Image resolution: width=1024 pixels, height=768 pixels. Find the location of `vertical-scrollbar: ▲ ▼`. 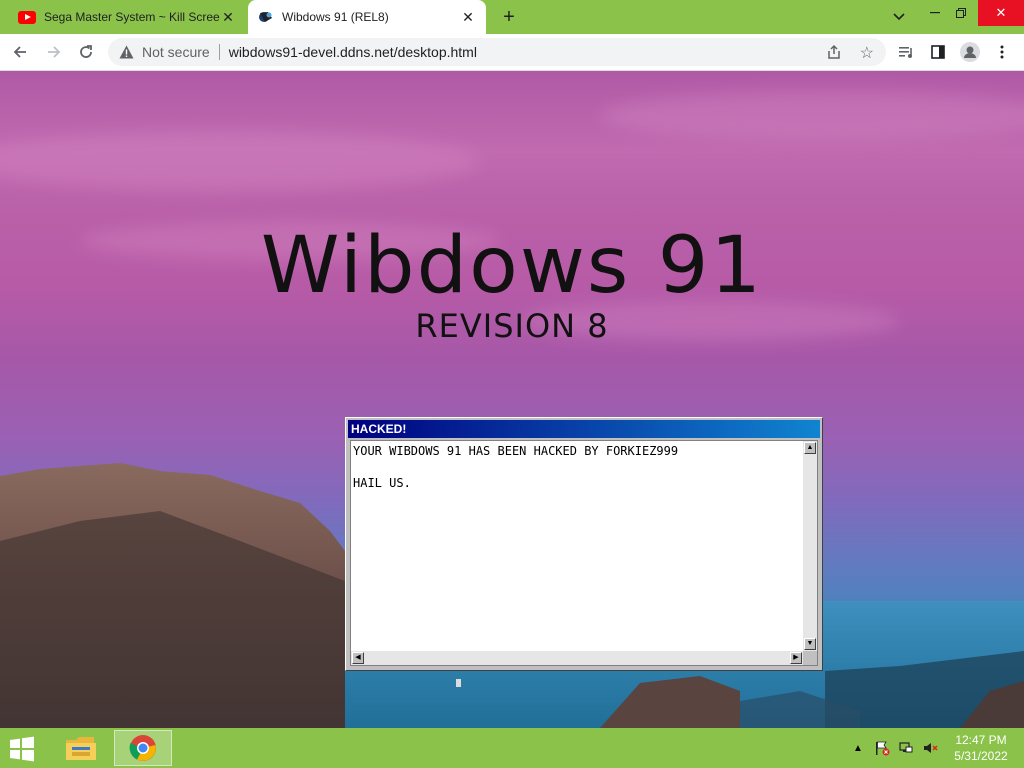

vertical-scrollbar: ▲ ▼ is located at coordinates (810, 546).